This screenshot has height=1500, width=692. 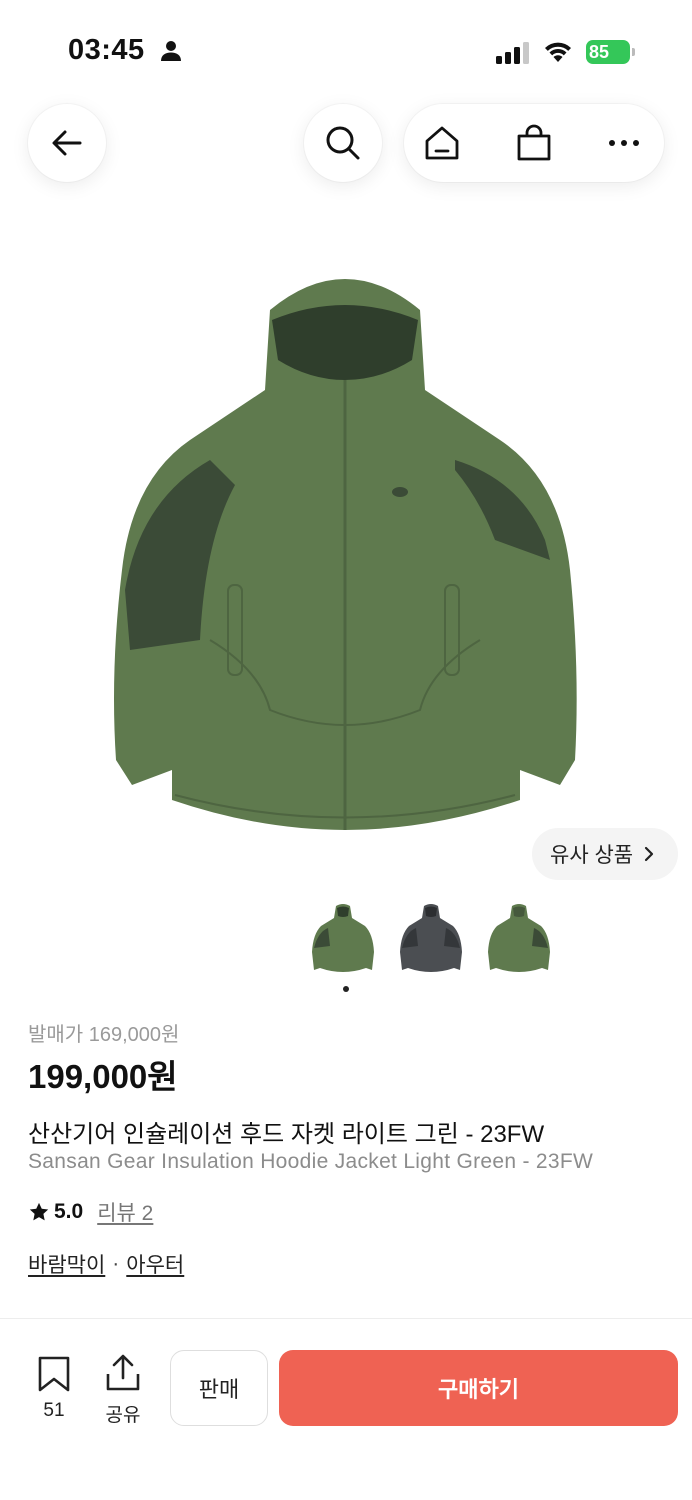 What do you see at coordinates (592, 855) in the screenshot?
I see `similar-products-label: 유사 상품` at bounding box center [592, 855].